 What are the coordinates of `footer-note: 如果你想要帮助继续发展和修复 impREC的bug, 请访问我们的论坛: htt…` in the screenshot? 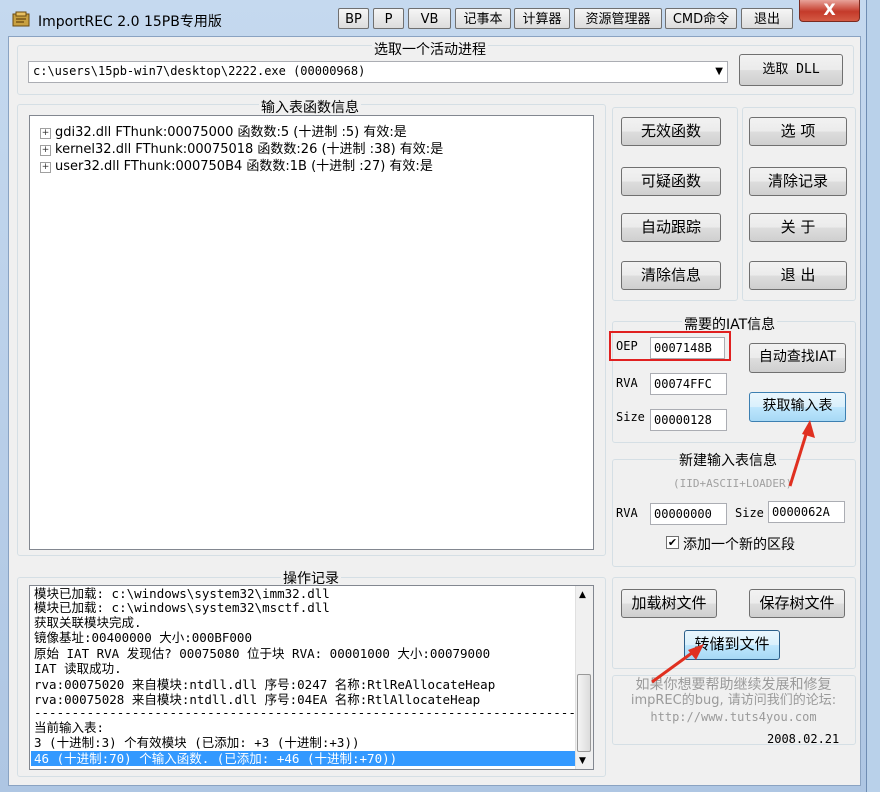 It's located at (733, 708).